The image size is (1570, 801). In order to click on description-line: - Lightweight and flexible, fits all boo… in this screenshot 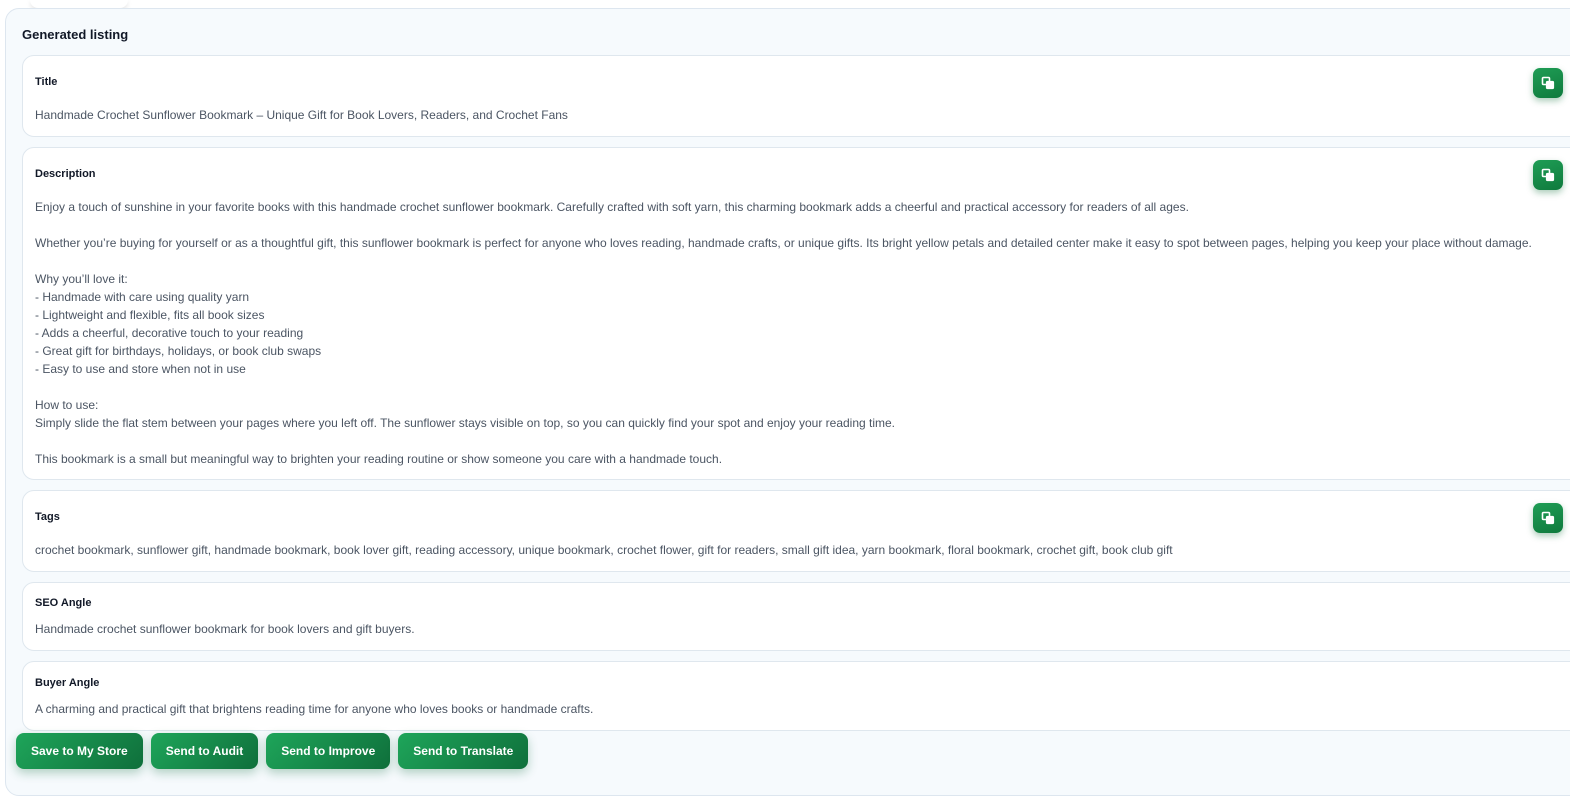, I will do `click(150, 315)`.